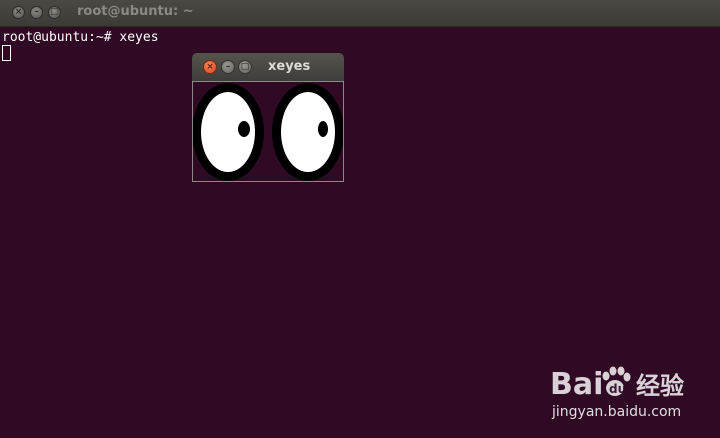  I want to click on terminal-titlebar: × – □ root@ubuntu: ~, so click(360, 13).